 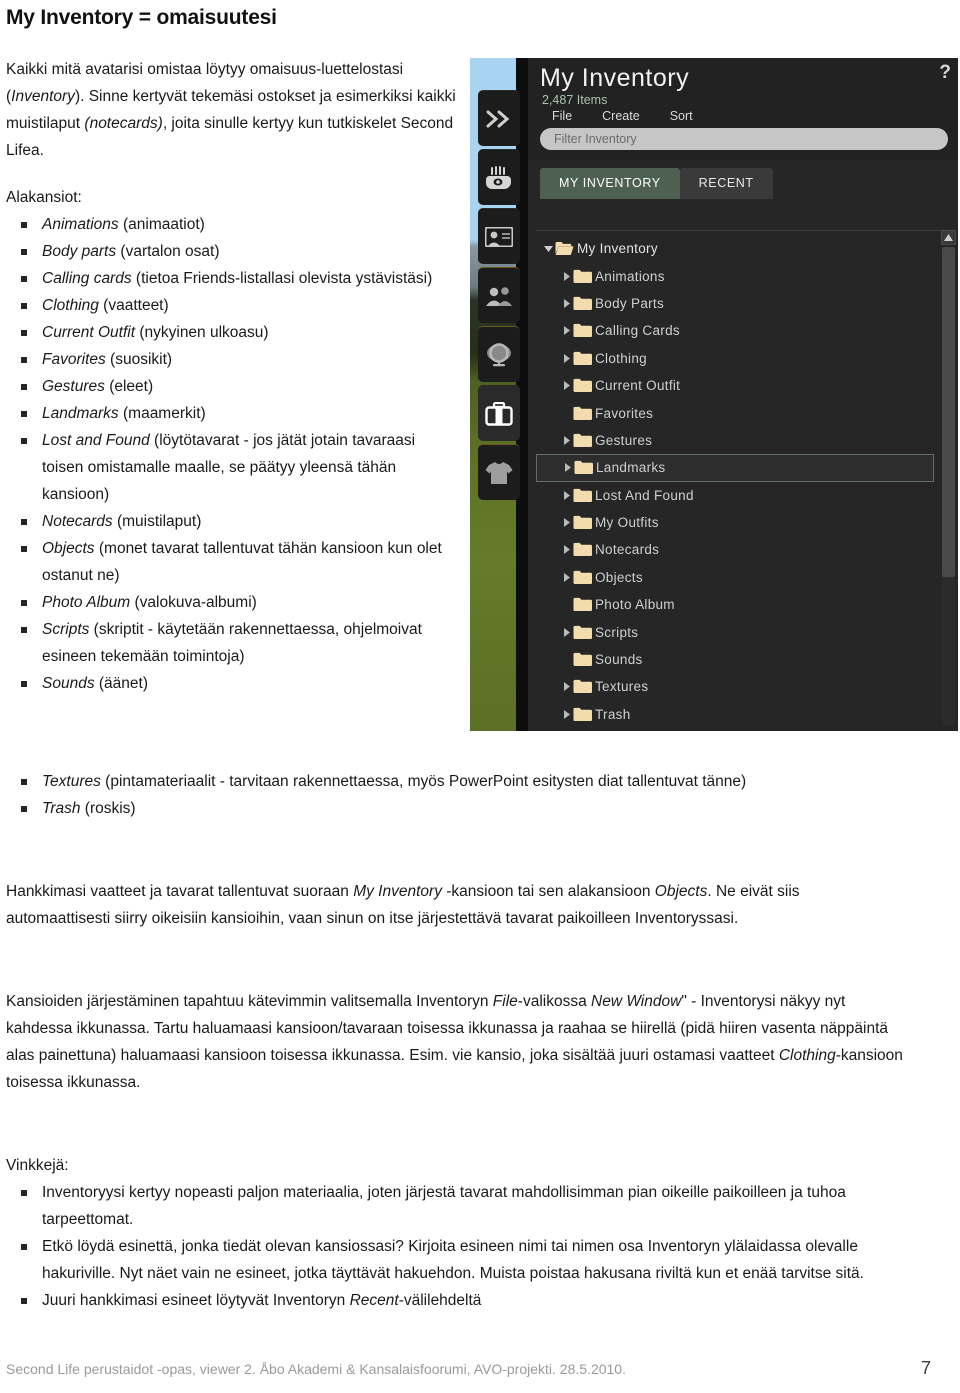 I want to click on inventory-scrollbar, so click(x=948, y=477).